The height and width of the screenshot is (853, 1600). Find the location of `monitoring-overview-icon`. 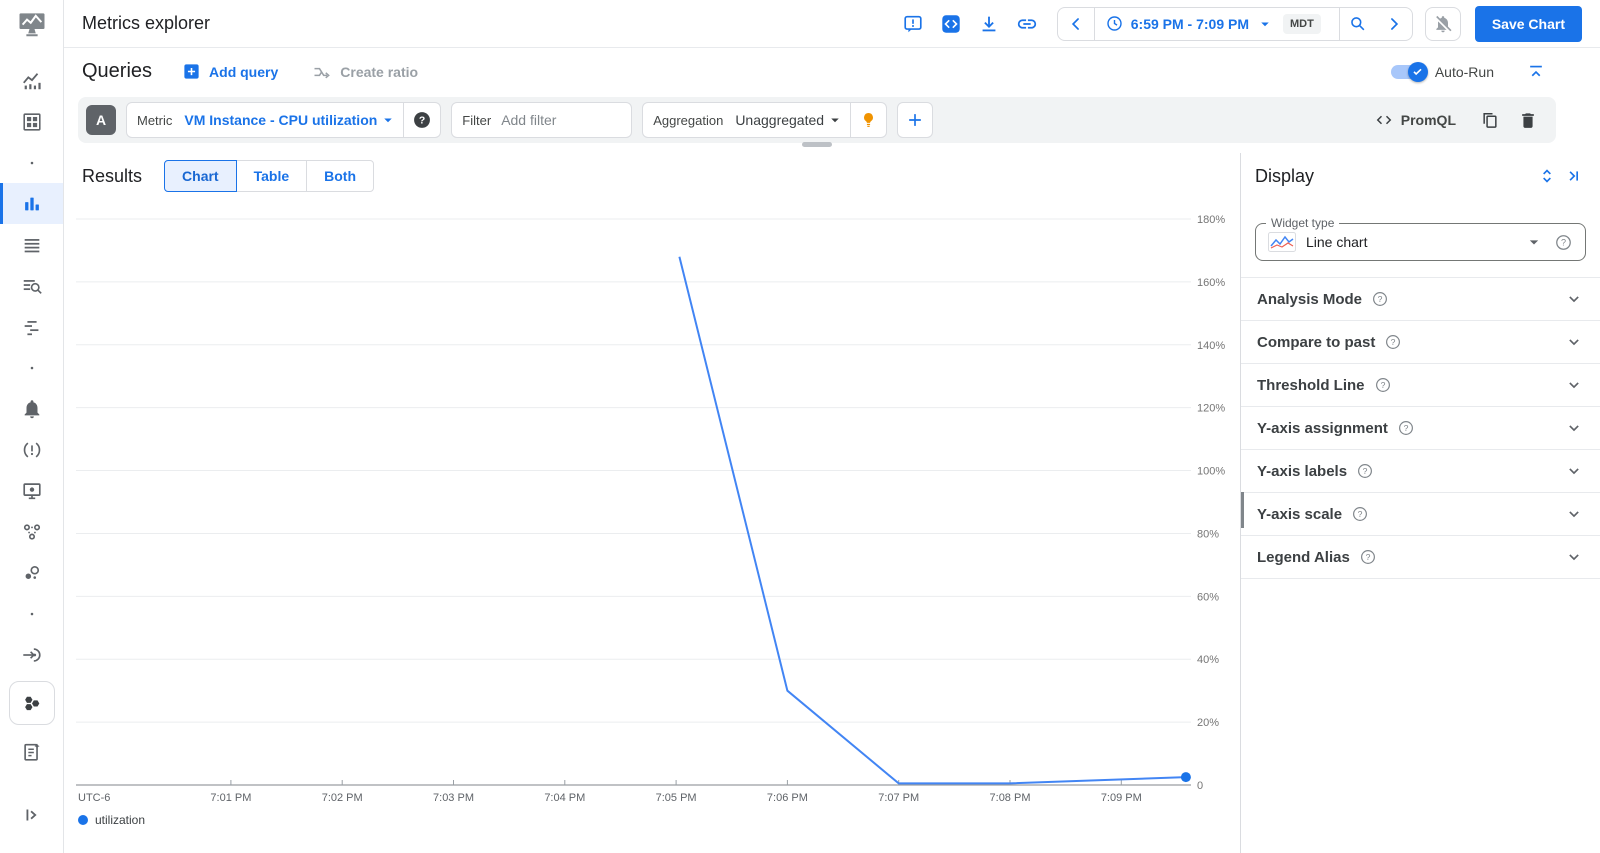

monitoring-overview-icon is located at coordinates (32, 81).